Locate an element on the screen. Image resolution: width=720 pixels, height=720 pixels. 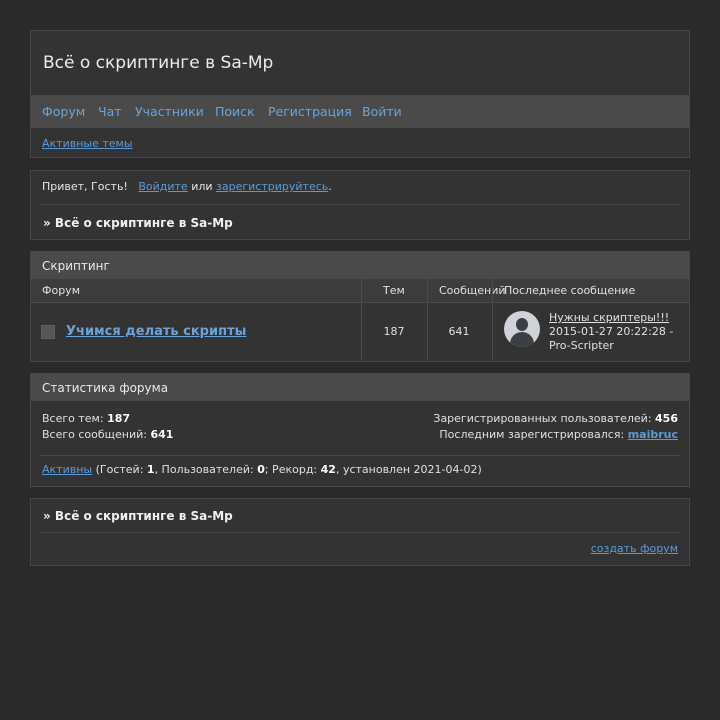
users-value: 0 is located at coordinates (261, 469).